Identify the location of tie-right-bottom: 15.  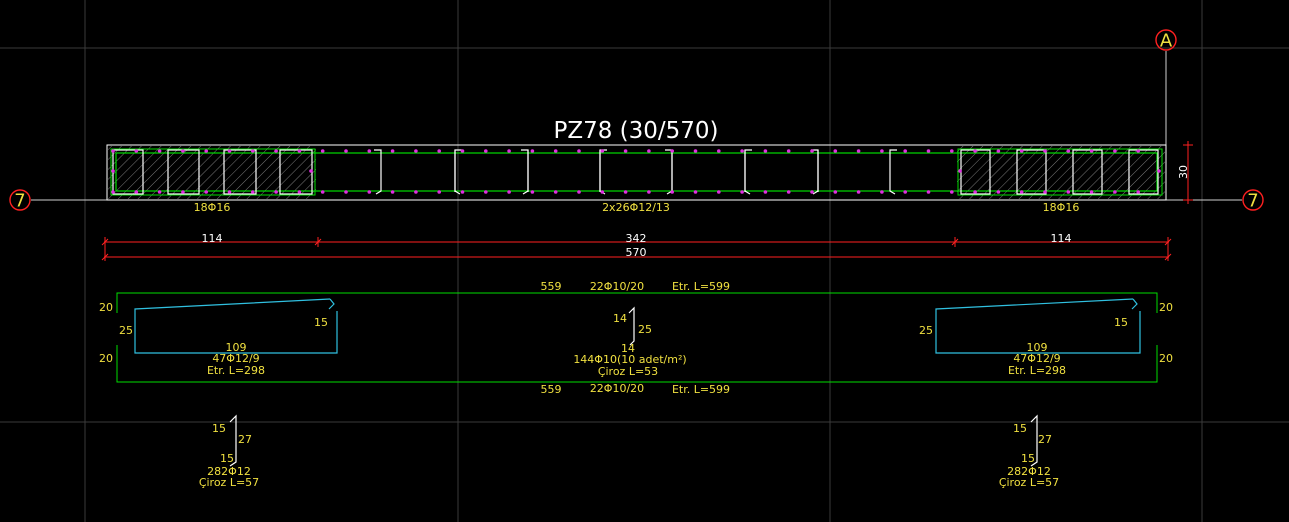
(1028, 458).